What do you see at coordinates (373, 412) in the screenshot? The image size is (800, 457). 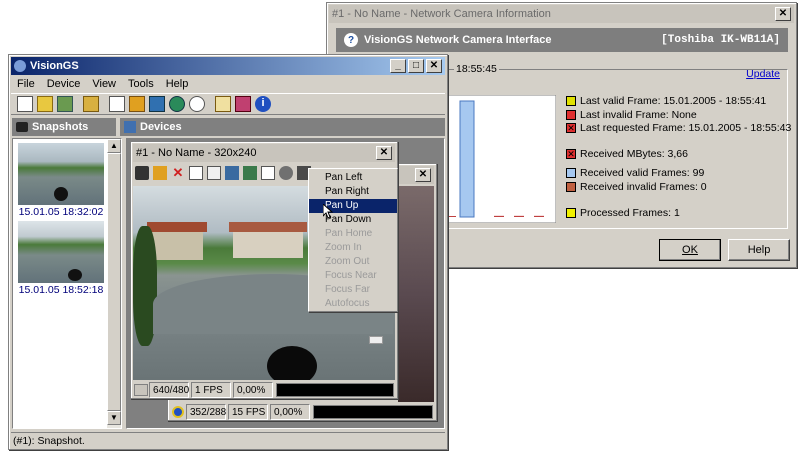 I see `camera2-progress` at bounding box center [373, 412].